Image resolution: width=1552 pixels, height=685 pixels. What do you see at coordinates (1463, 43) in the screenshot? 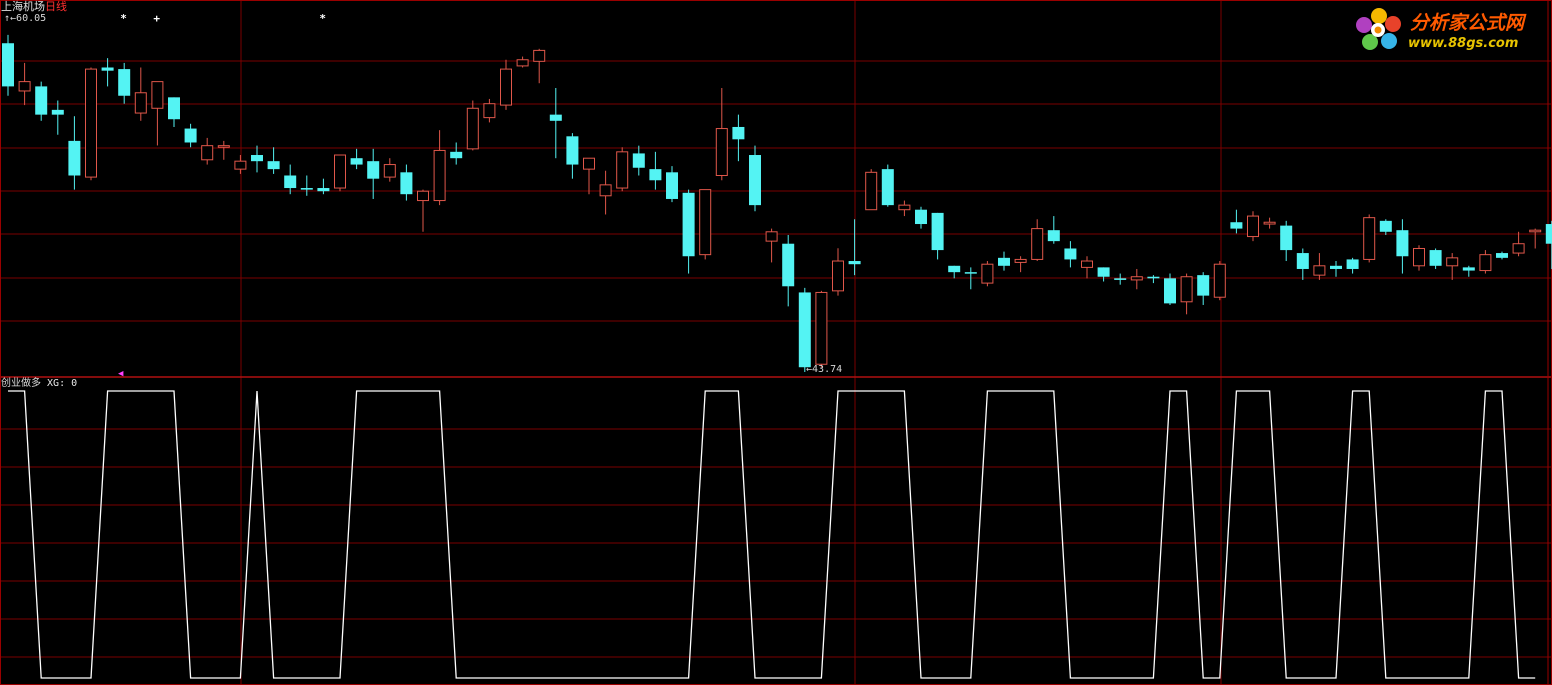
I see `logo-url: www.88gs.com` at bounding box center [1463, 43].